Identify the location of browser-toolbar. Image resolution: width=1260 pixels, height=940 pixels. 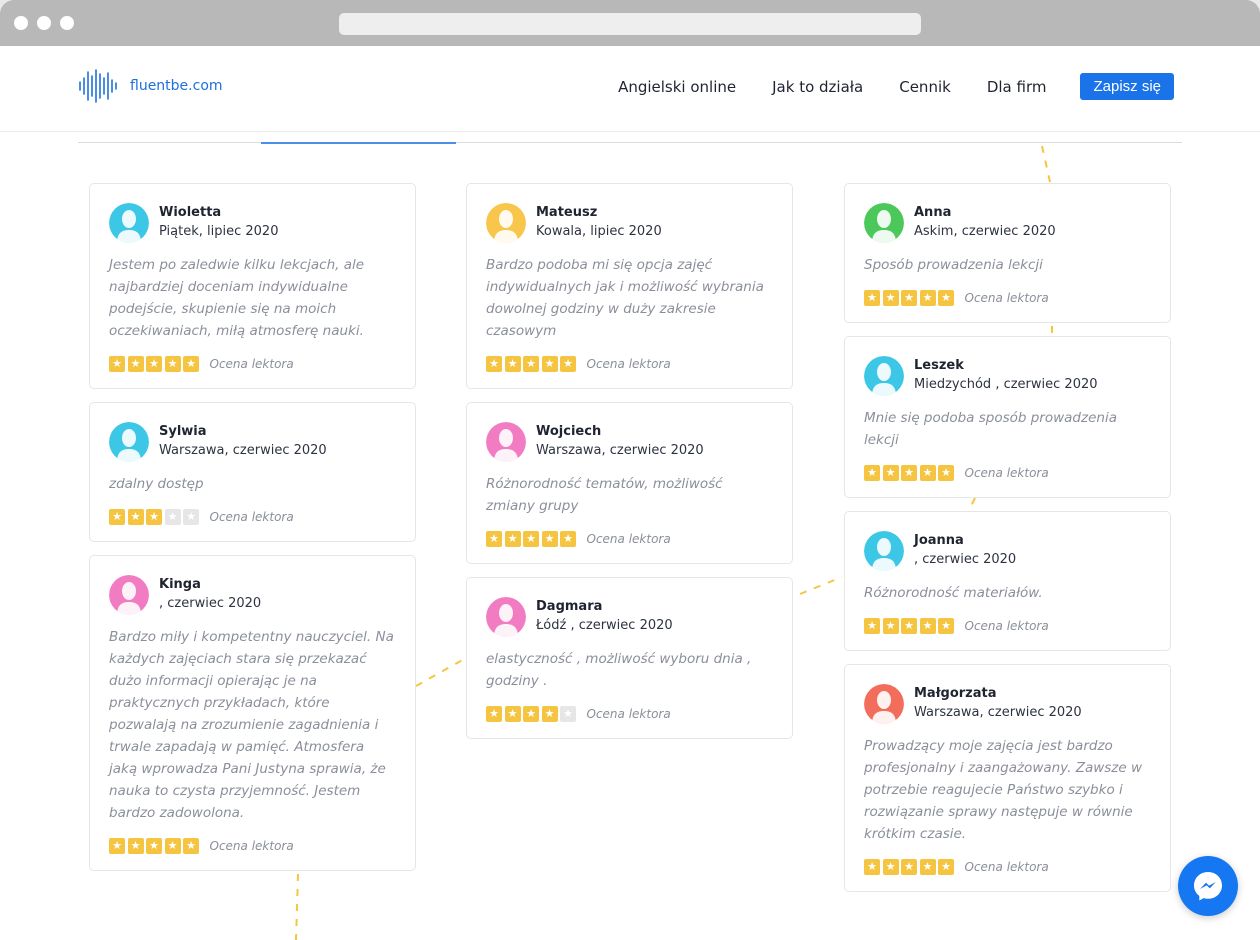
(630, 23).